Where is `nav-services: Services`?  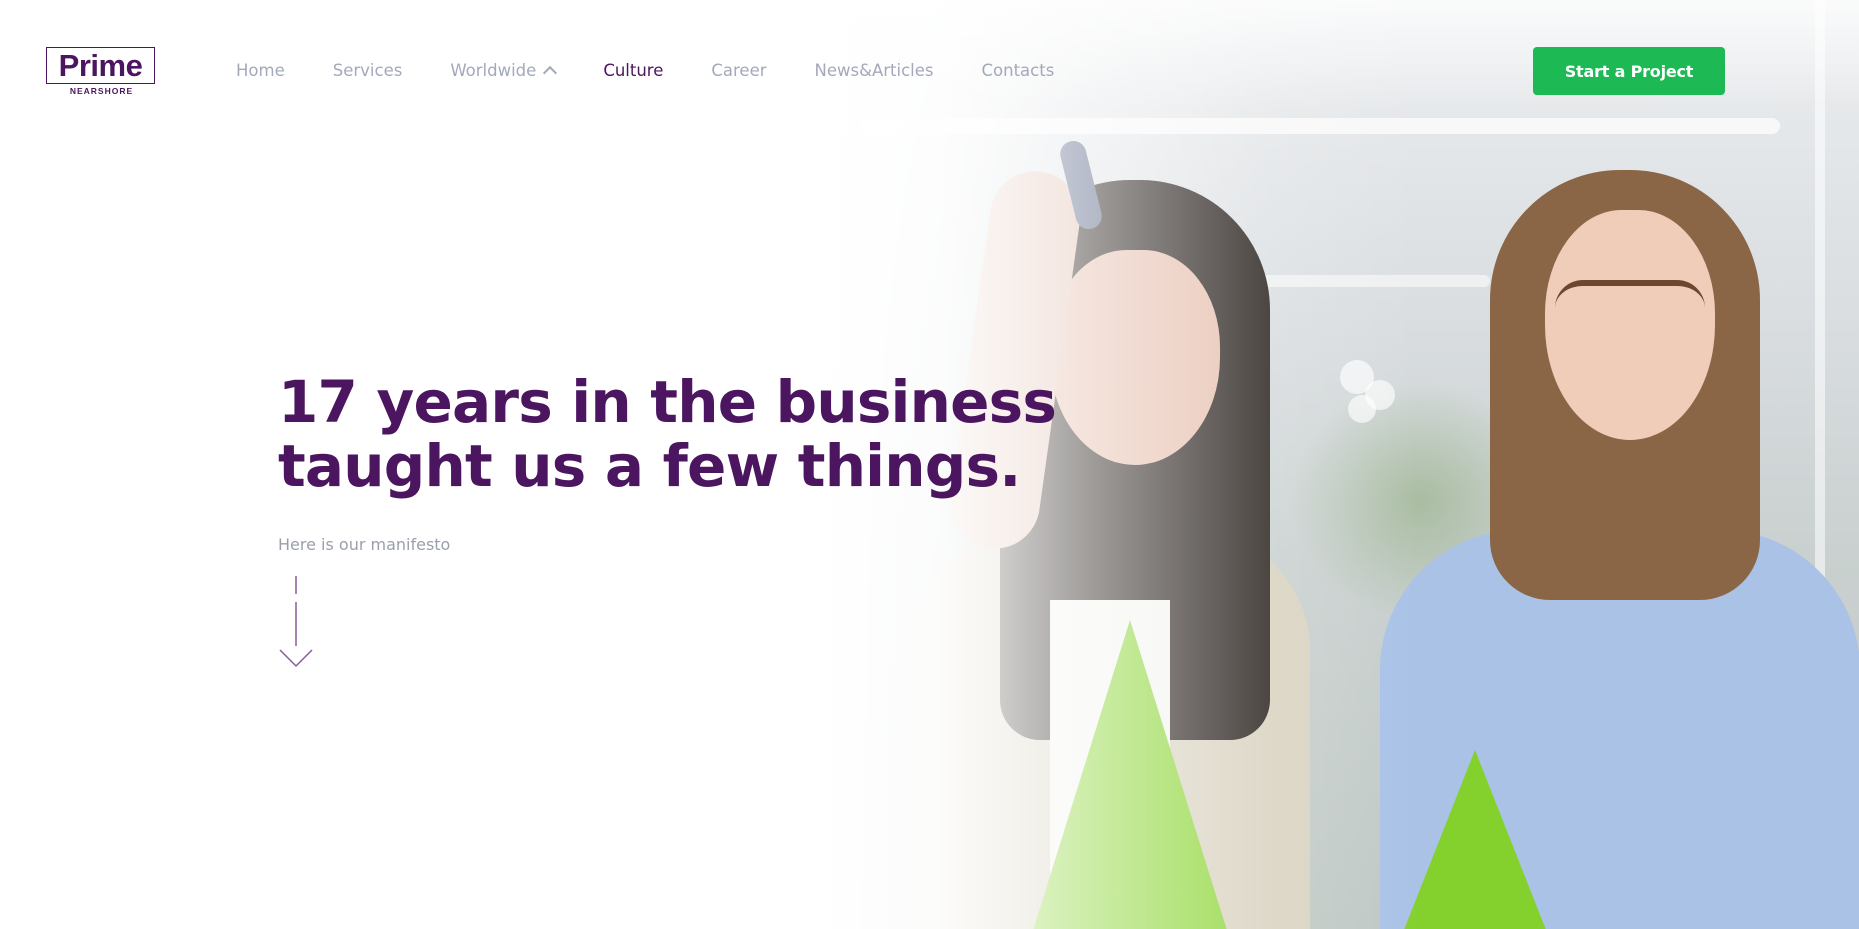
nav-services: Services is located at coordinates (368, 70).